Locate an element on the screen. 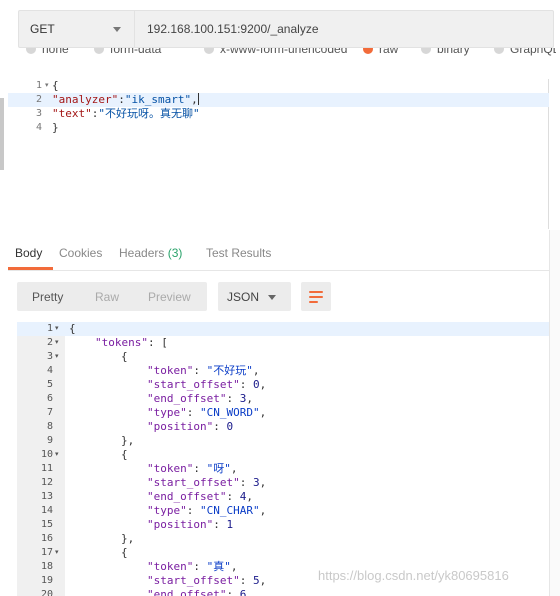 This screenshot has height=596, width=560. code-line: 7 "type": "CN_WORD", is located at coordinates (283, 413).